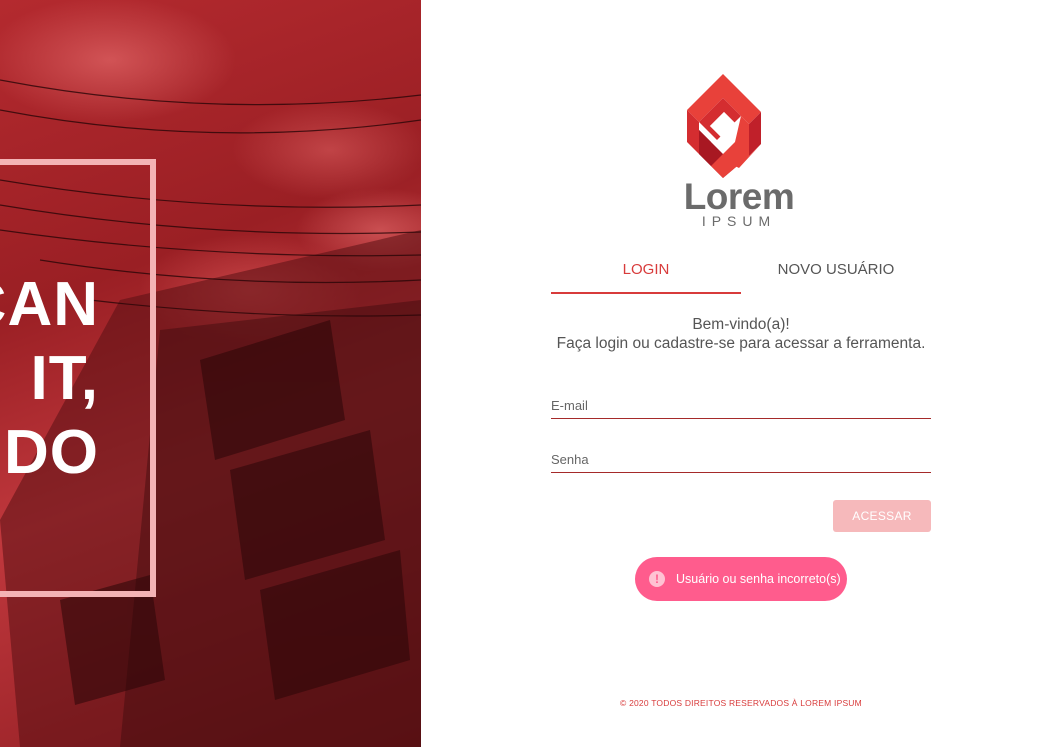 This screenshot has height=747, width=1050. I want to click on welcome-title: Bem-vindo(a)!, so click(741, 324).